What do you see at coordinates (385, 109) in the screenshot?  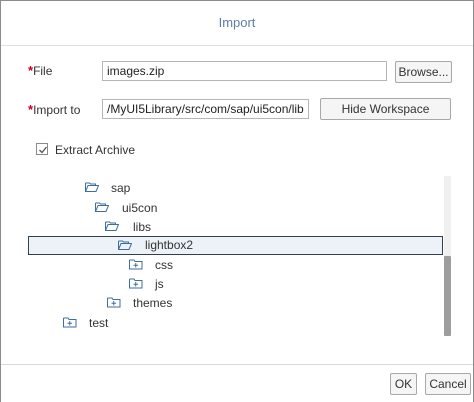 I see `hide-workspace-button: Hide Workspace` at bounding box center [385, 109].